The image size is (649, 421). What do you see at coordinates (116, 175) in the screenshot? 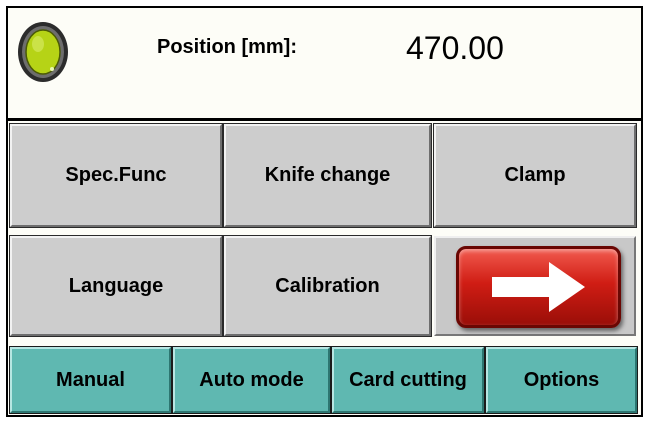
I see `spec-func-button: Spec.Func` at bounding box center [116, 175].